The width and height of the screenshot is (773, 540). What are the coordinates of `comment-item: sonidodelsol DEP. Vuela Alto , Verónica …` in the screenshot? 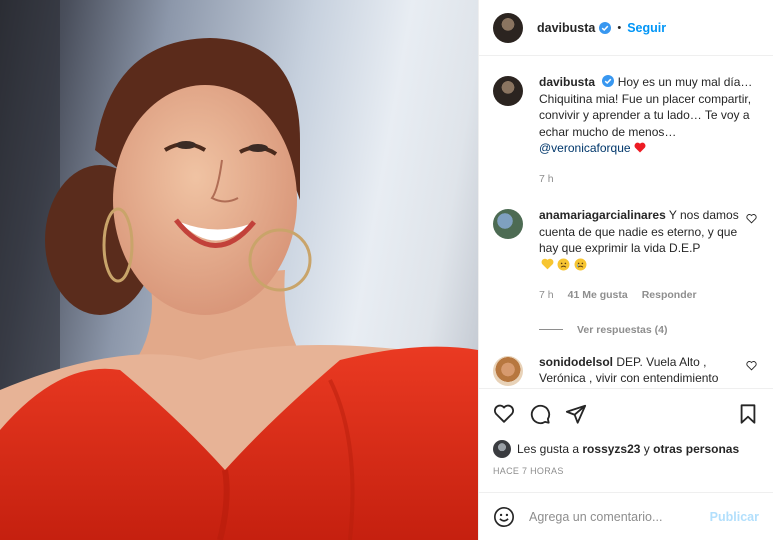 It's located at (626, 370).